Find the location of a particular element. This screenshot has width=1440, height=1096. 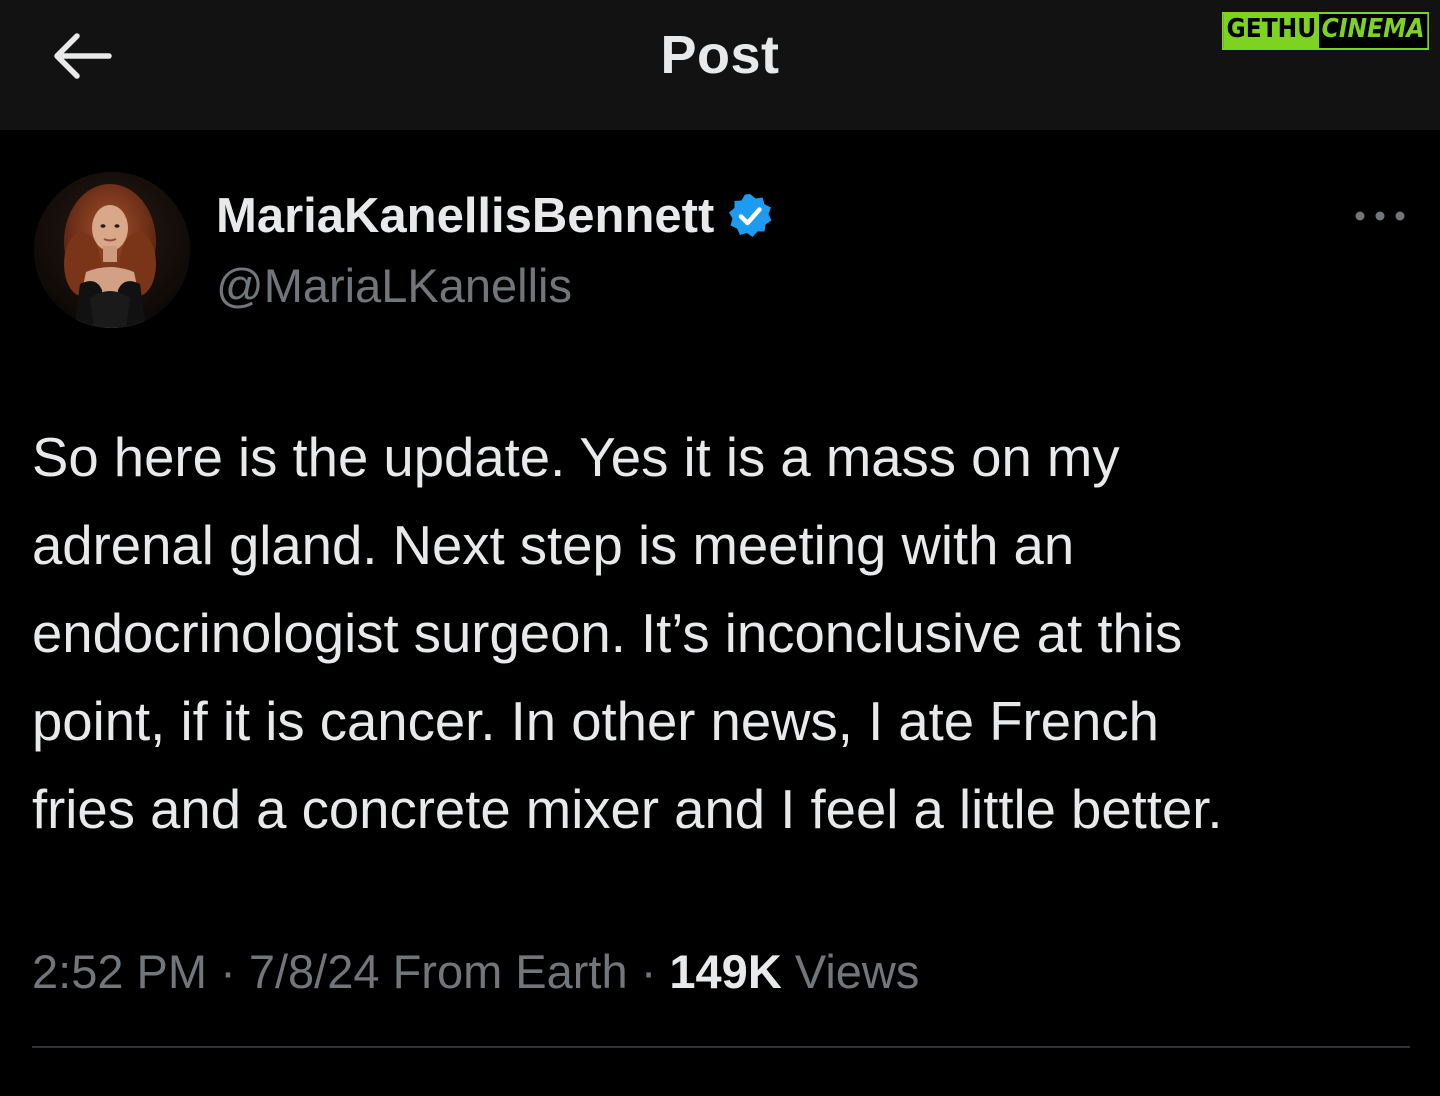

more-options-button is located at coordinates (1380, 216).